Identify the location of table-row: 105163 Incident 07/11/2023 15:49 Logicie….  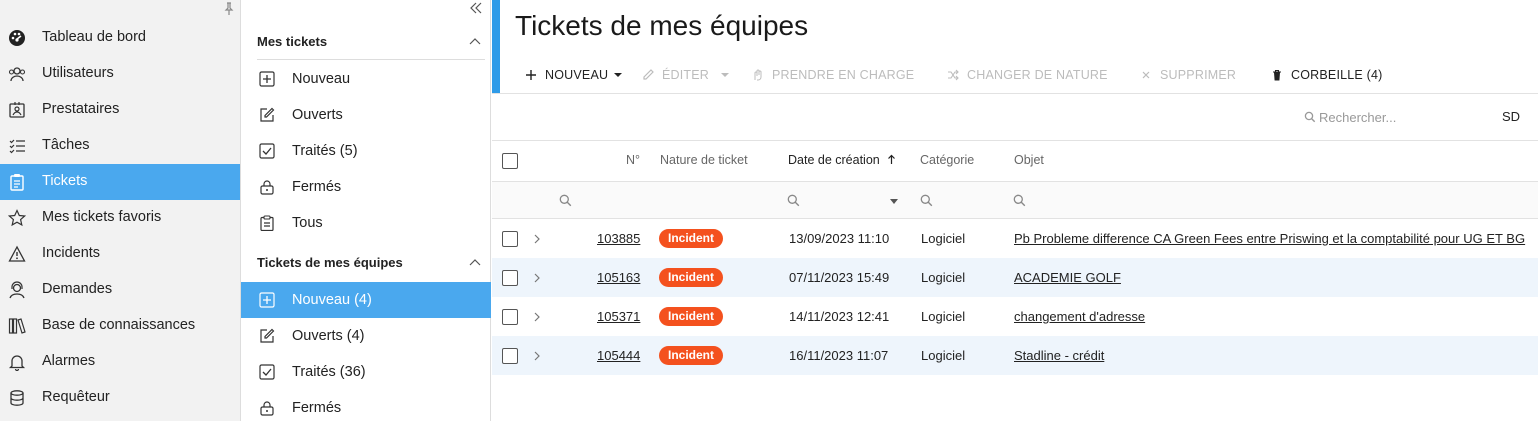
(1015, 277).